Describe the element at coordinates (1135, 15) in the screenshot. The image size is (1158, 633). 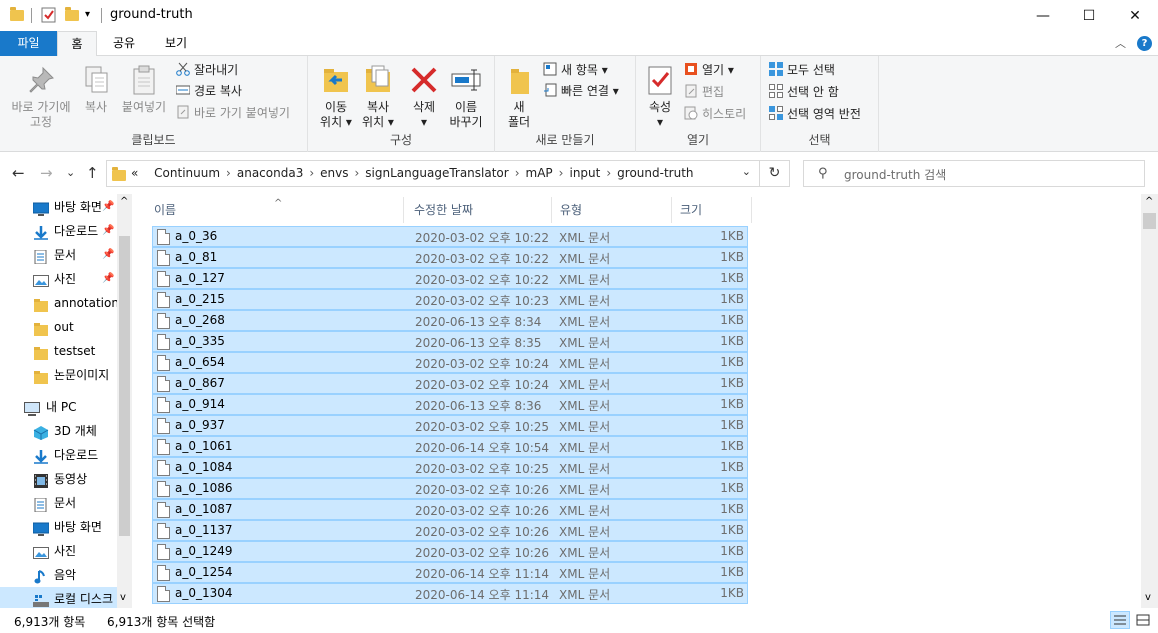
I see `close-button: ✕` at that location.